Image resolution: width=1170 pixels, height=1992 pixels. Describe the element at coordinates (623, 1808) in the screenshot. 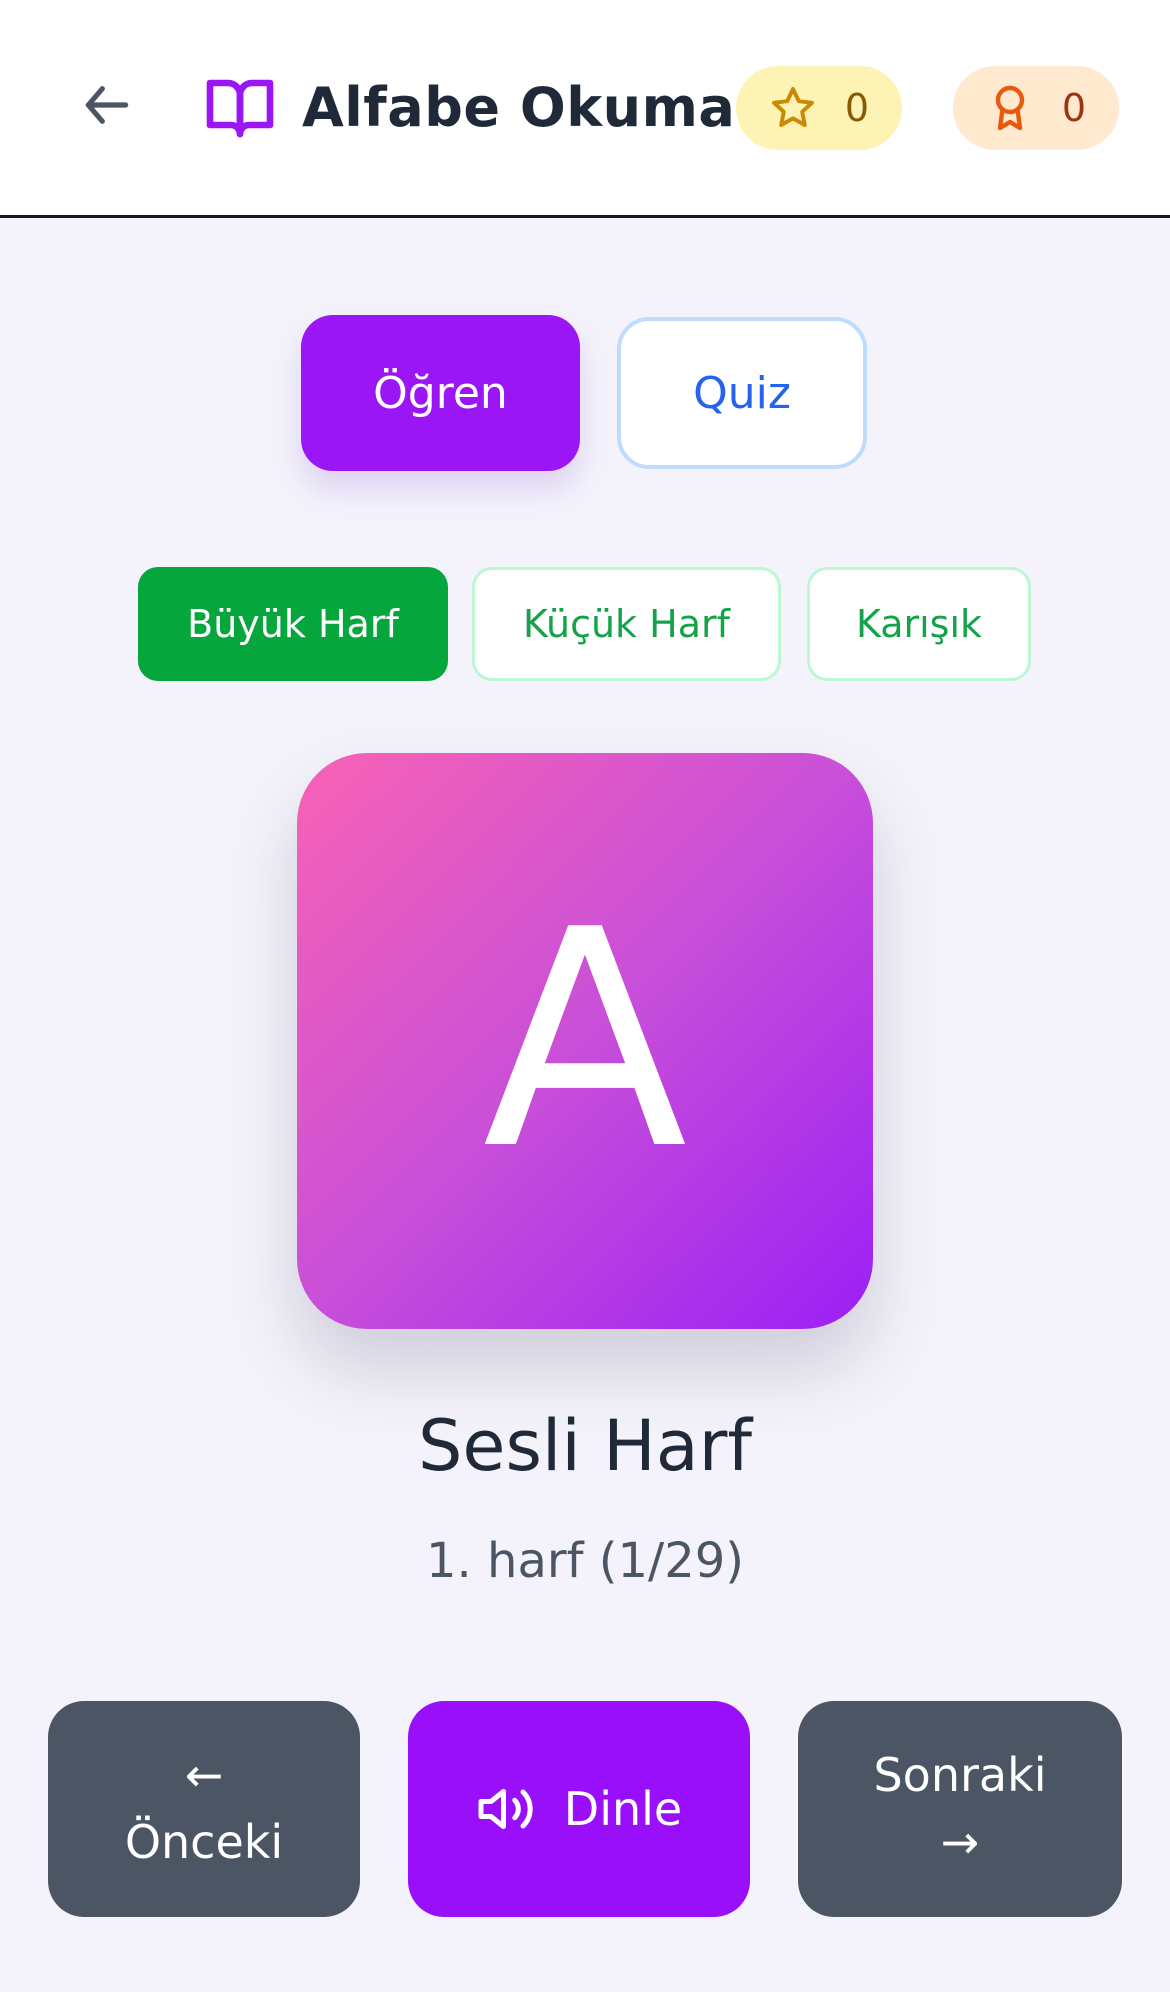

I see `listen-label: Dinle` at that location.